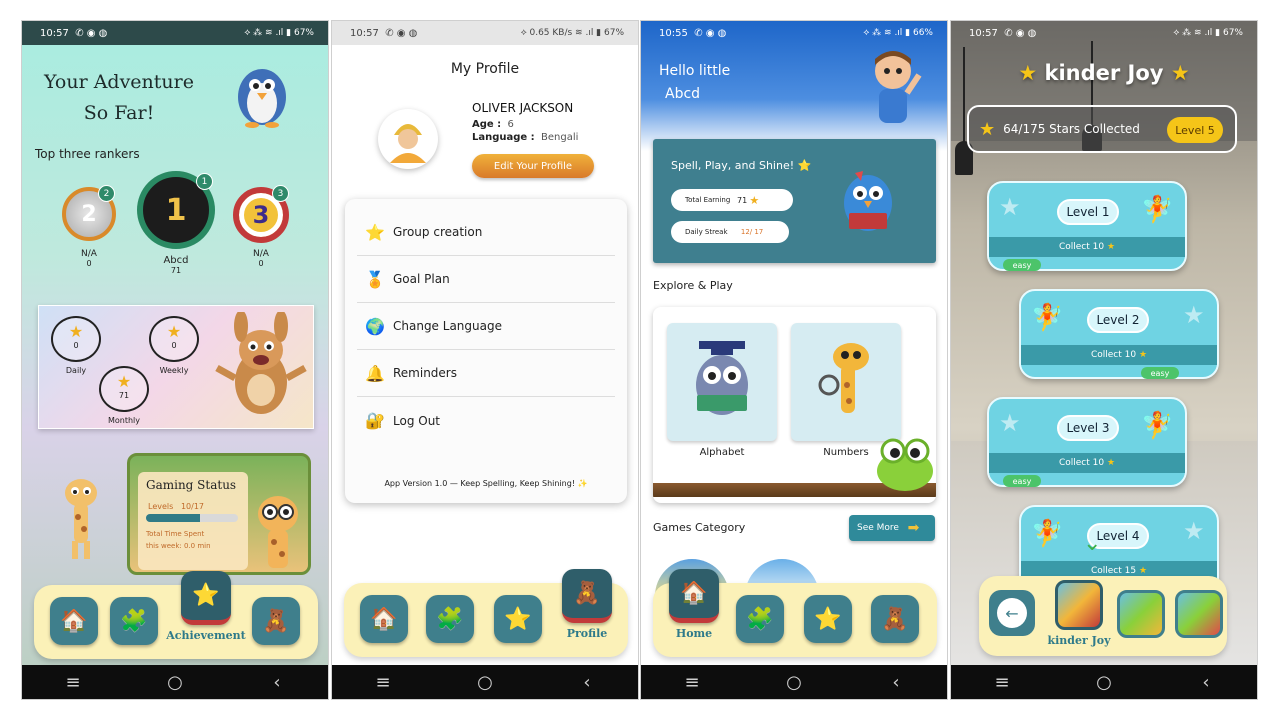 The width and height of the screenshot is (1280, 720). I want to click on game-thumbnail-active, so click(1079, 605).